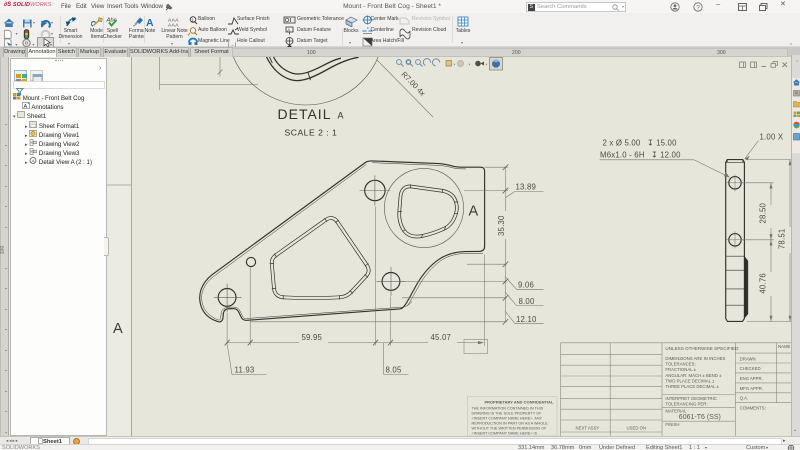  Describe the element at coordinates (526, 187) in the screenshot. I see `svg-text: 13.89` at that location.